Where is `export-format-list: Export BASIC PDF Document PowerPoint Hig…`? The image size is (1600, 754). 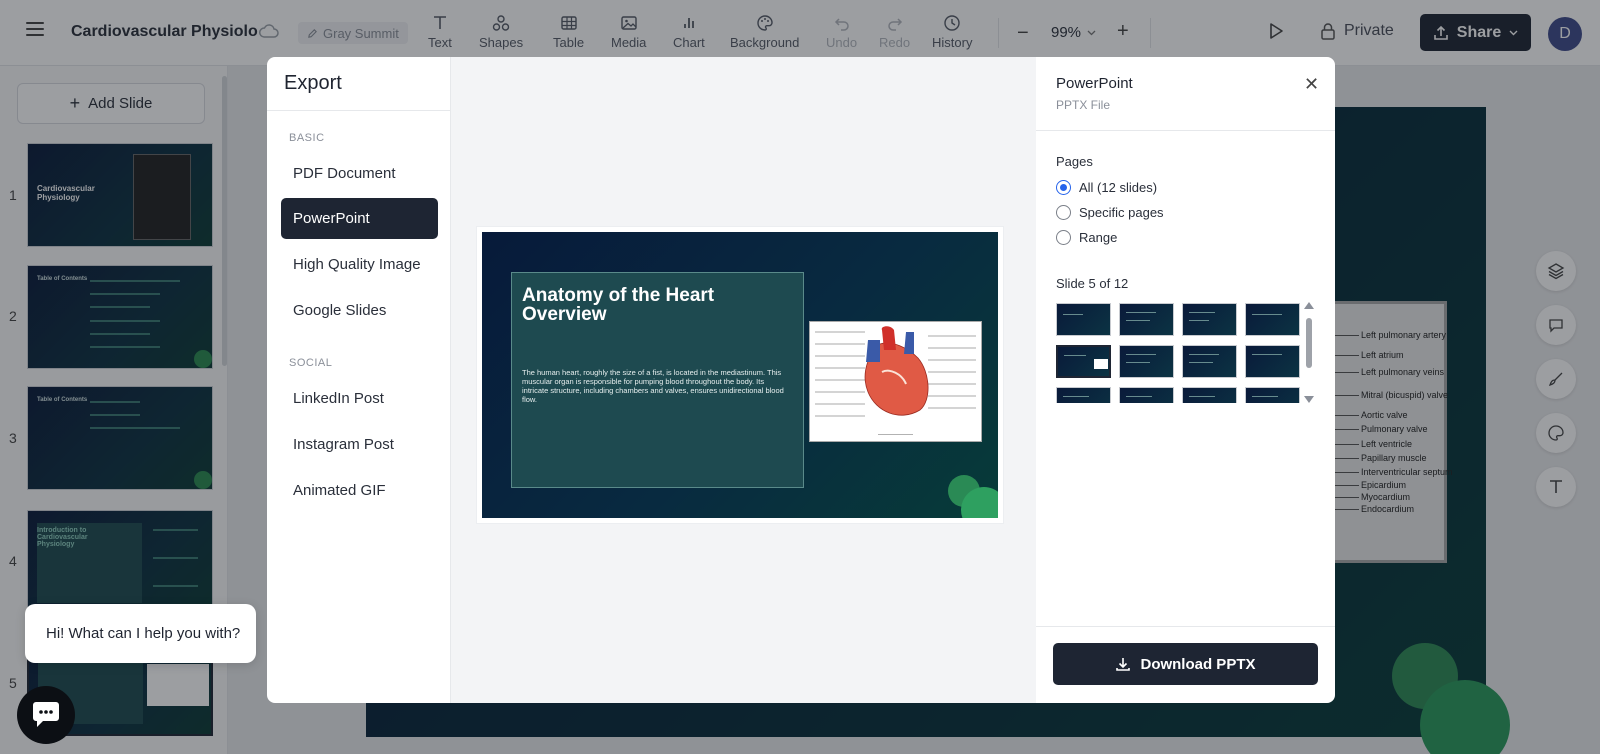
export-format-list: Export BASIC PDF Document PowerPoint Hig… is located at coordinates (359, 380).